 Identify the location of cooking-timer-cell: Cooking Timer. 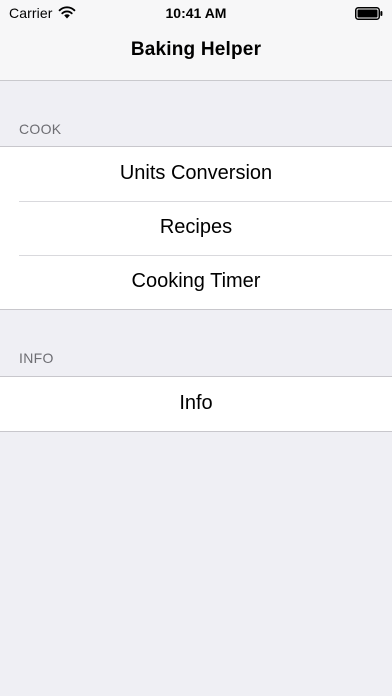
(196, 282).